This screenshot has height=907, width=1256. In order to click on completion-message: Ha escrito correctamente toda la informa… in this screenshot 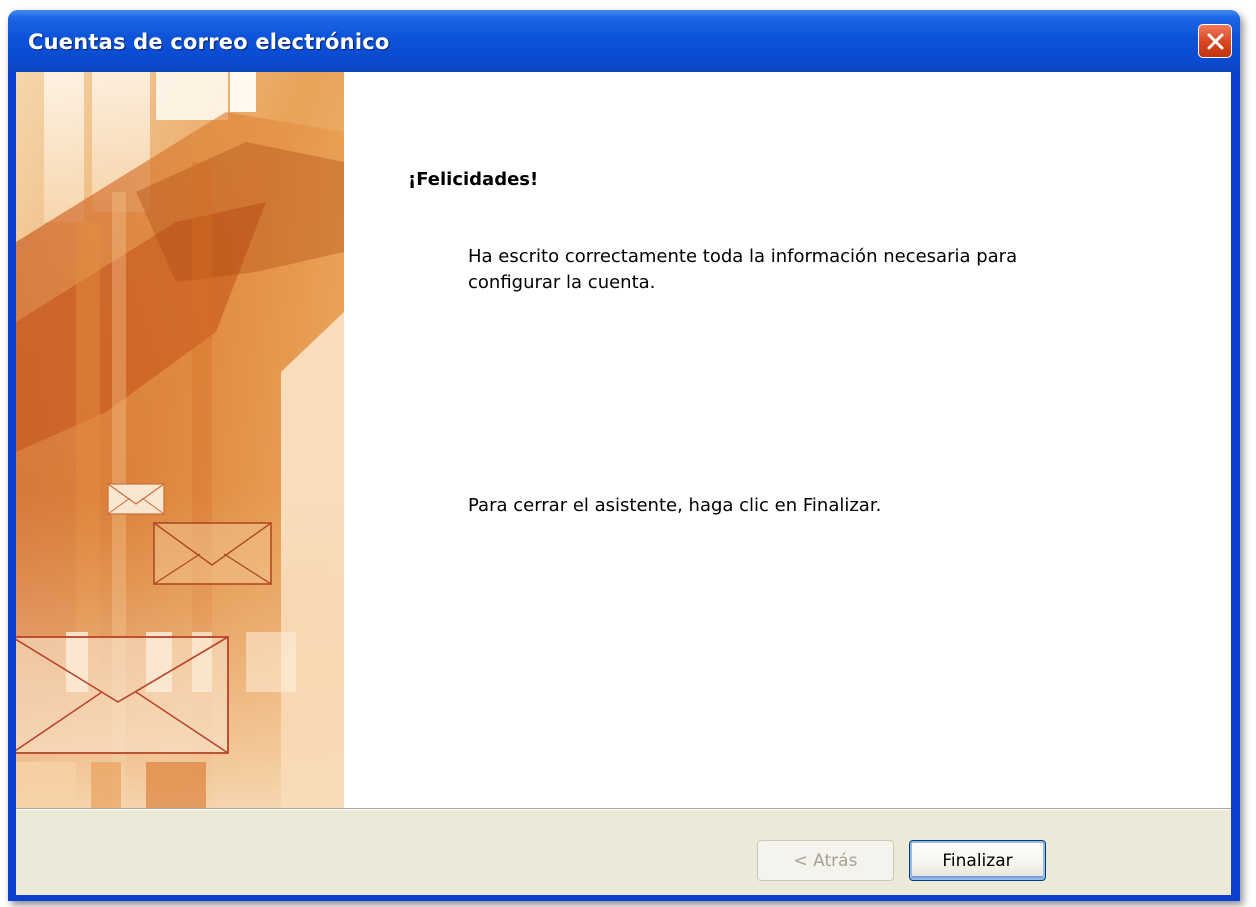, I will do `click(743, 269)`.